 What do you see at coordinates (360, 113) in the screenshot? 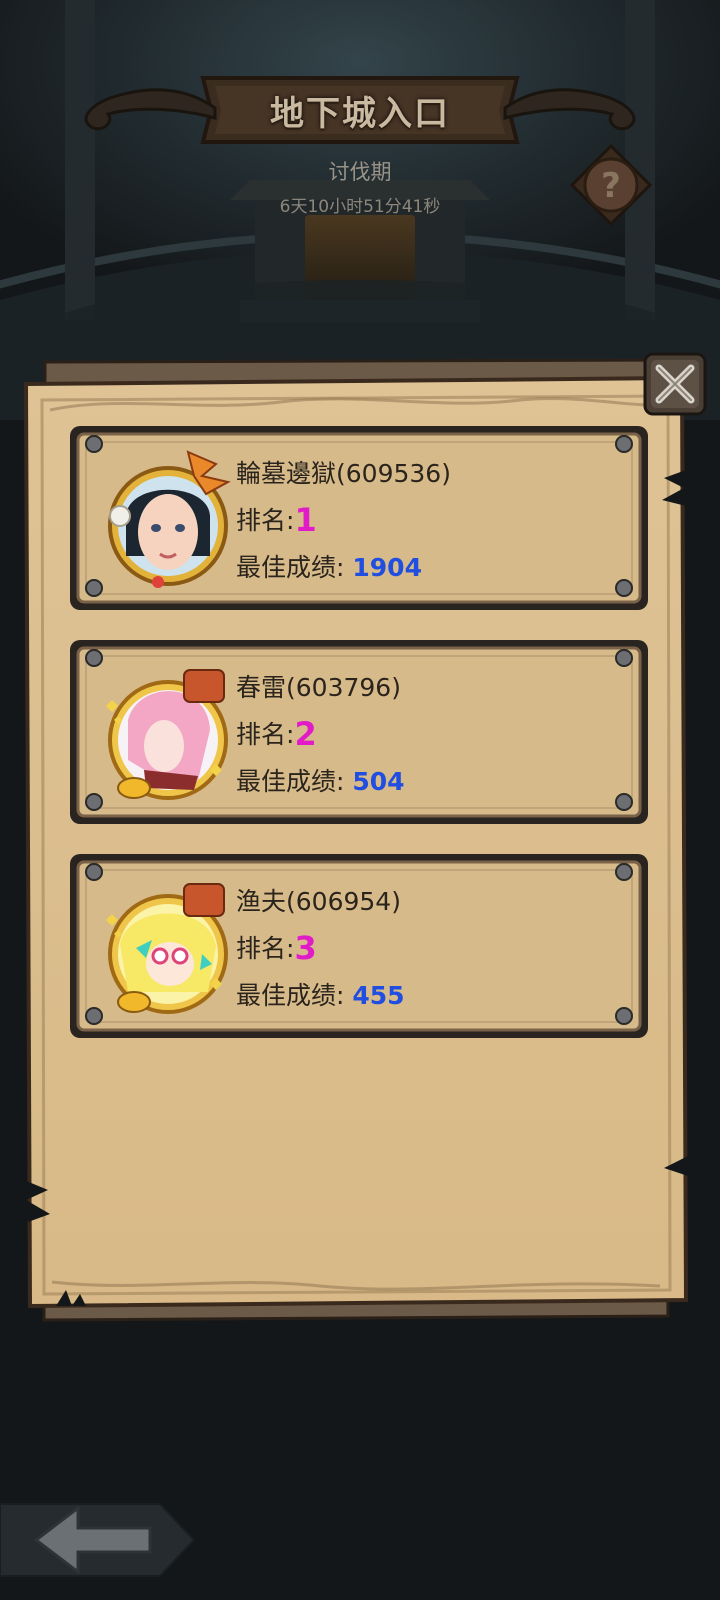
I see `page-title: 地下城入口` at bounding box center [360, 113].